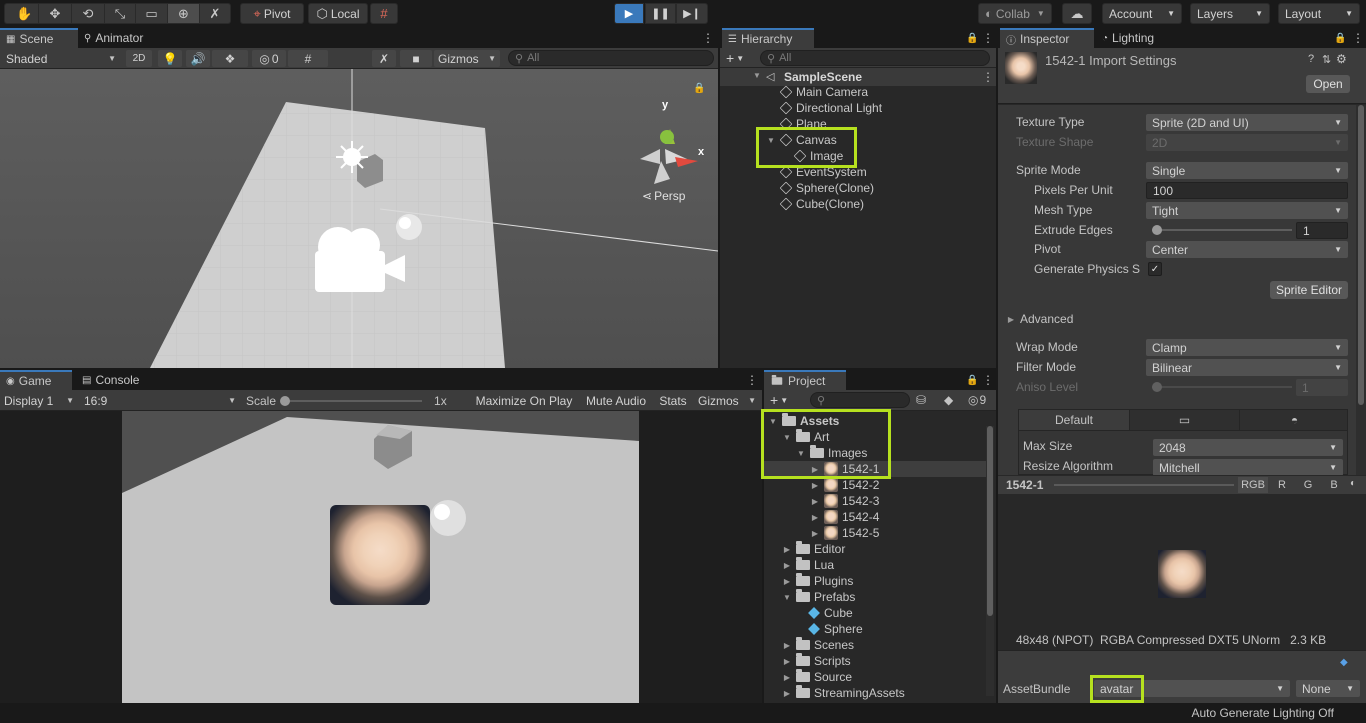  I want to click on filter-mode-dropdown: Bilinear ▼, so click(1247, 367).